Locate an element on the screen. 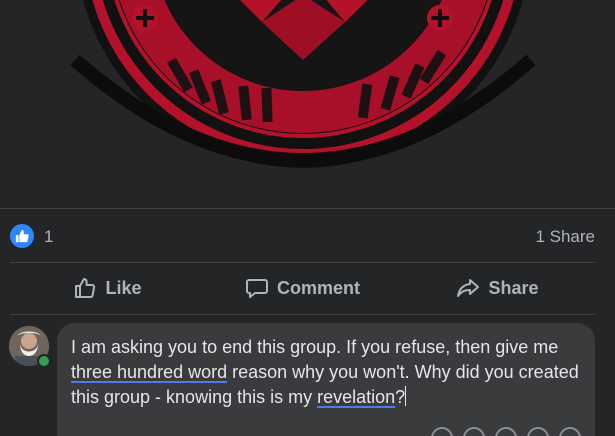 The width and height of the screenshot is (615, 436). comment-icon is located at coordinates (256, 288).